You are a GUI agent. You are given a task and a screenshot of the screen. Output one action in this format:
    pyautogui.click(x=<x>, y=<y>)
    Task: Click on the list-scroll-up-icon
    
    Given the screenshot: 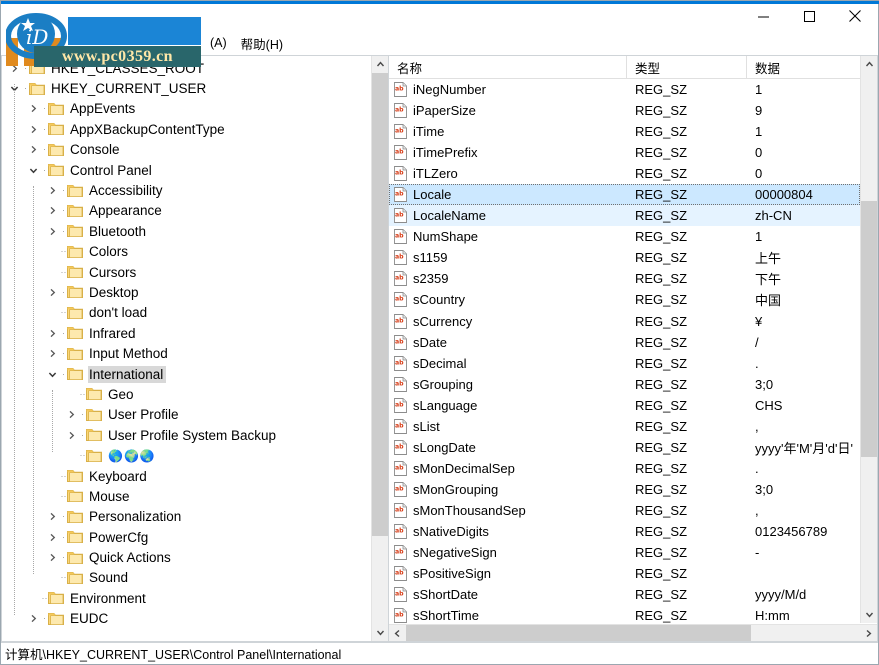 What is the action you would take?
    pyautogui.click(x=869, y=64)
    